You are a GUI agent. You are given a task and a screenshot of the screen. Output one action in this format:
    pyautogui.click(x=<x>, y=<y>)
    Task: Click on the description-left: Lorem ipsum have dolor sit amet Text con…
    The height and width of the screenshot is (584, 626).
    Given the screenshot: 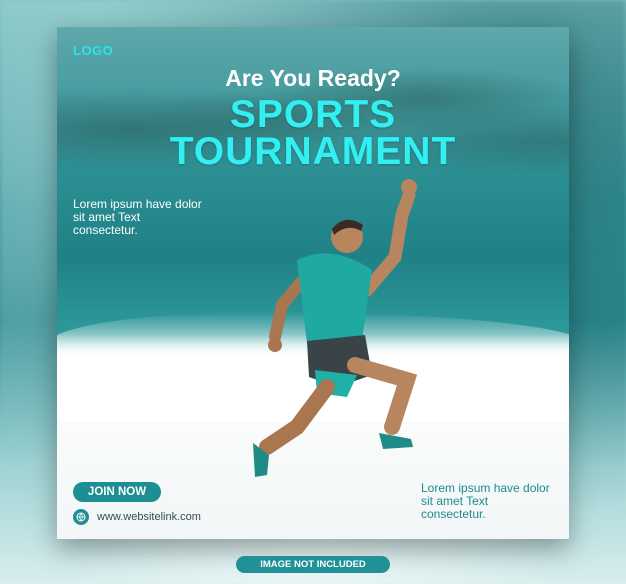 What is the action you would take?
    pyautogui.click(x=137, y=217)
    